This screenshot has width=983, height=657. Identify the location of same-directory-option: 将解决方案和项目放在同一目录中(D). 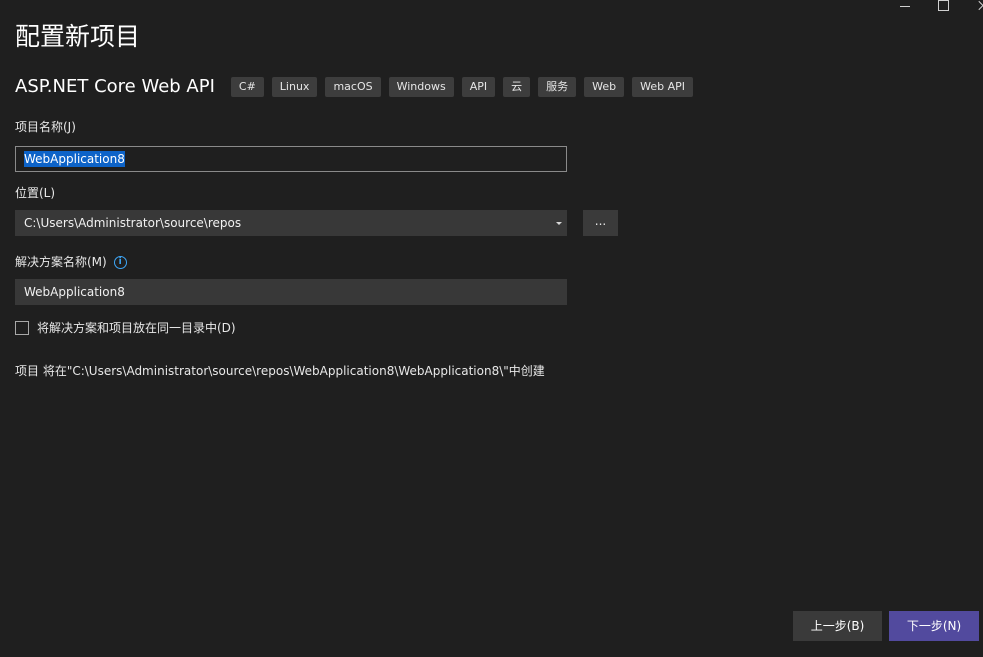
(125, 327).